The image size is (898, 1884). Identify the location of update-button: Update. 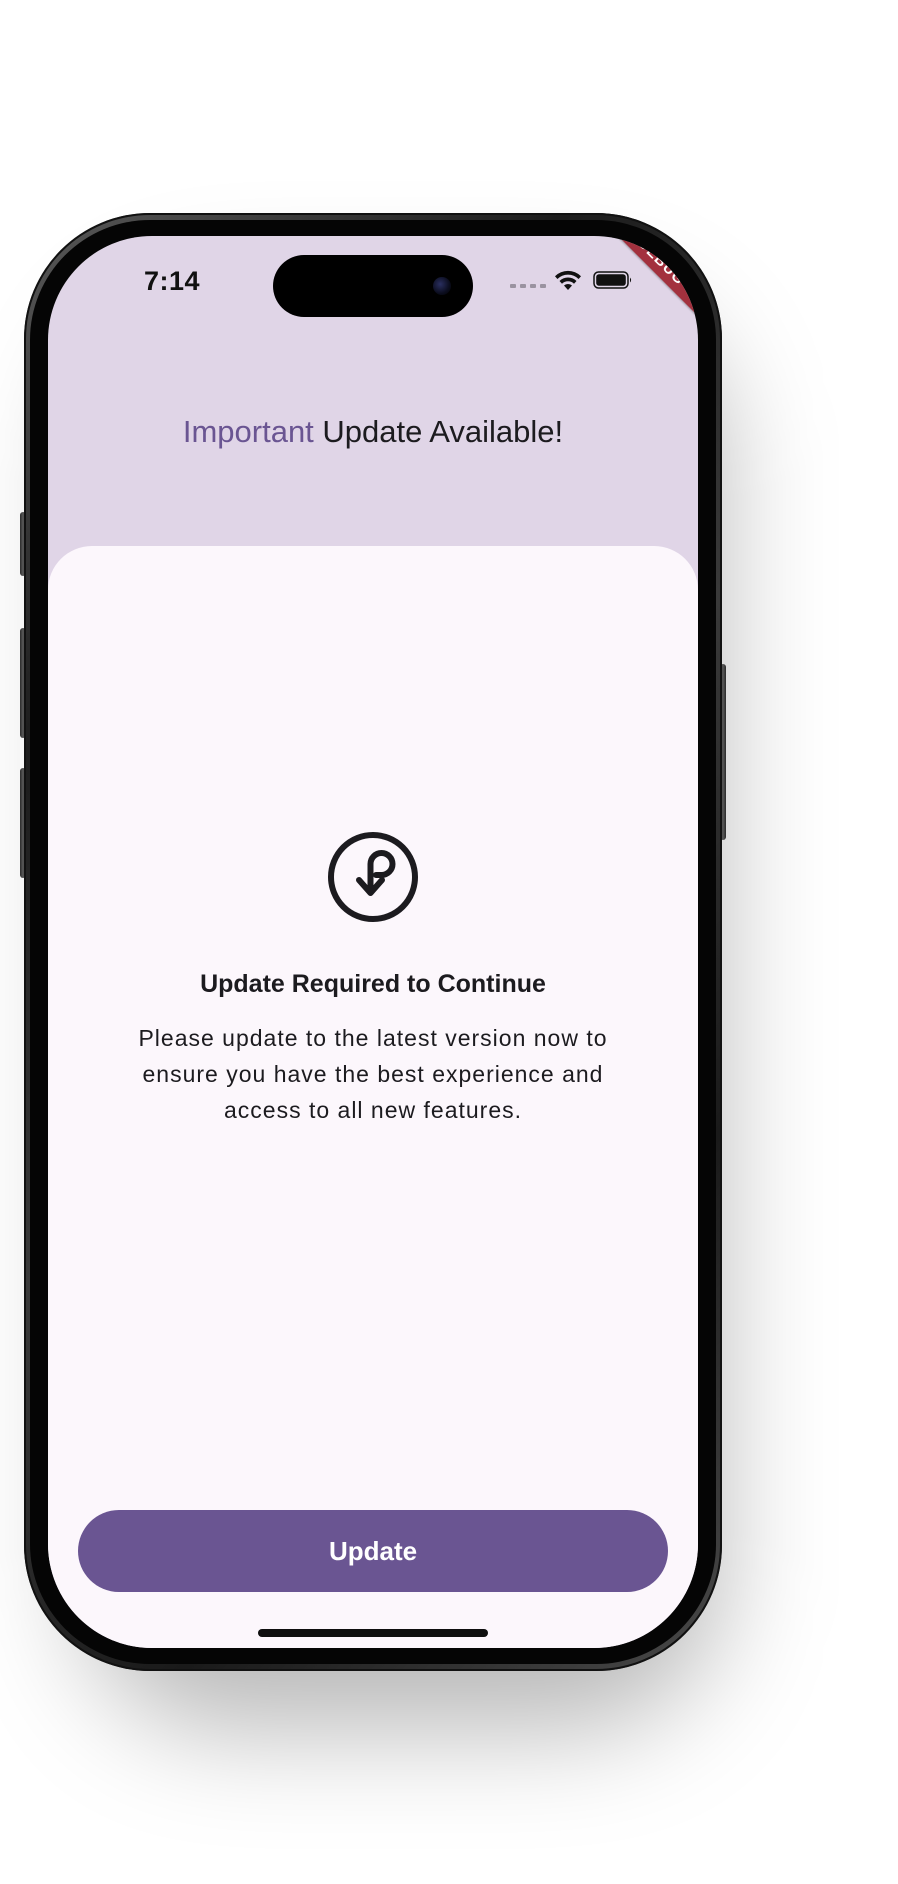
(373, 1551).